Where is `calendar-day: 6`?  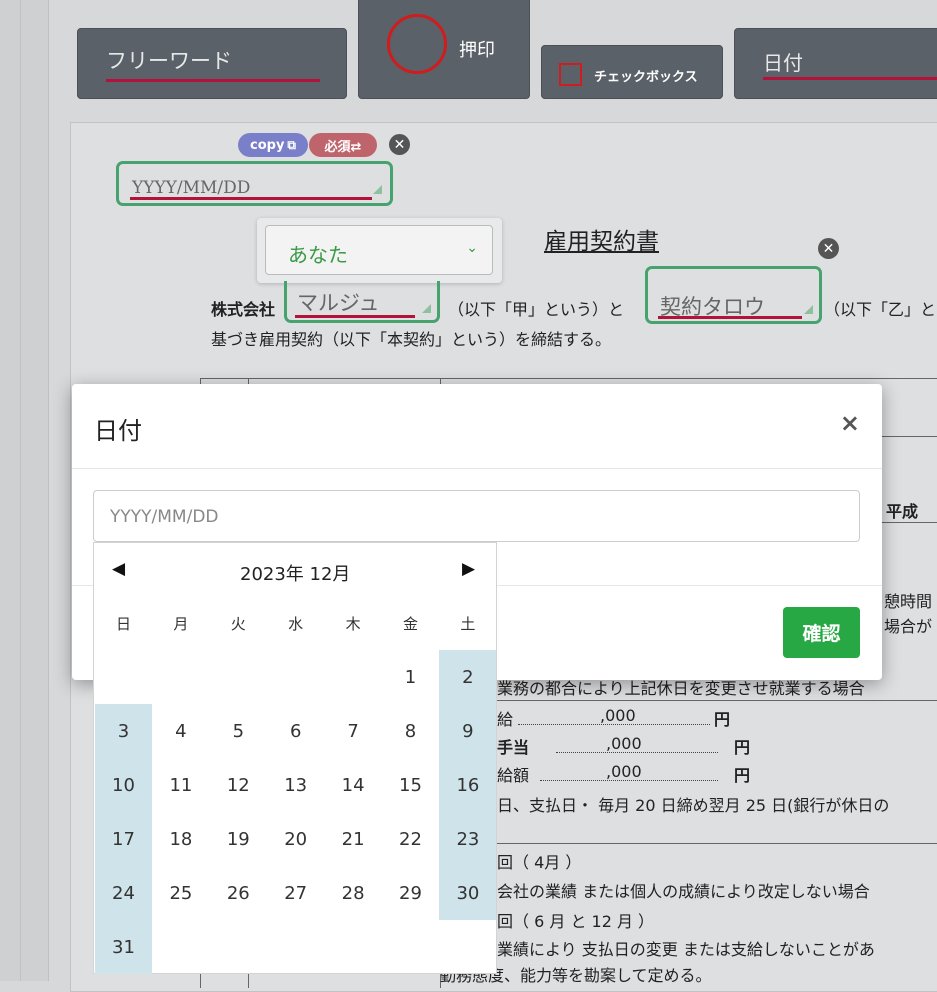
calendar-day: 6 is located at coordinates (295, 731).